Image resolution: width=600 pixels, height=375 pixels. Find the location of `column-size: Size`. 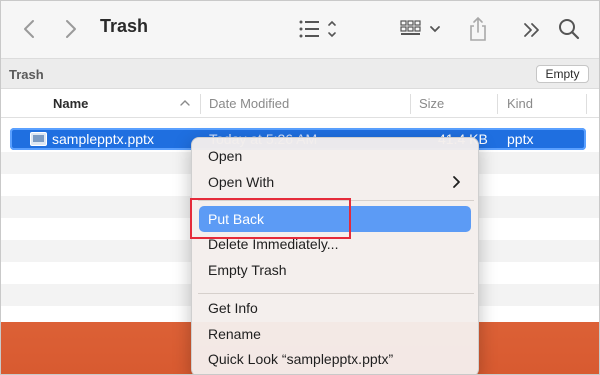

column-size: Size is located at coordinates (431, 103).